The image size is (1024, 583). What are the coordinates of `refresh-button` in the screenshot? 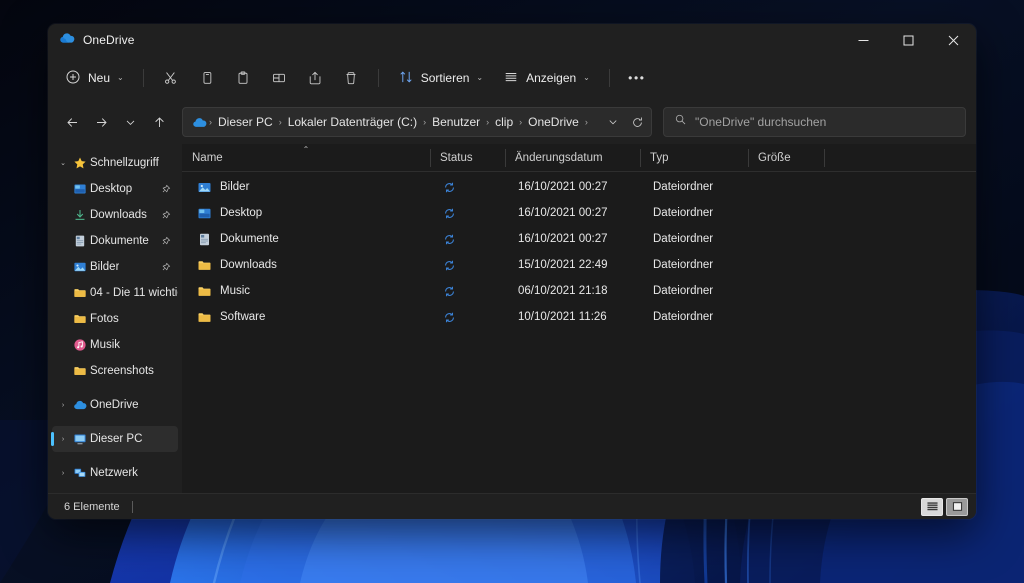 It's located at (637, 122).